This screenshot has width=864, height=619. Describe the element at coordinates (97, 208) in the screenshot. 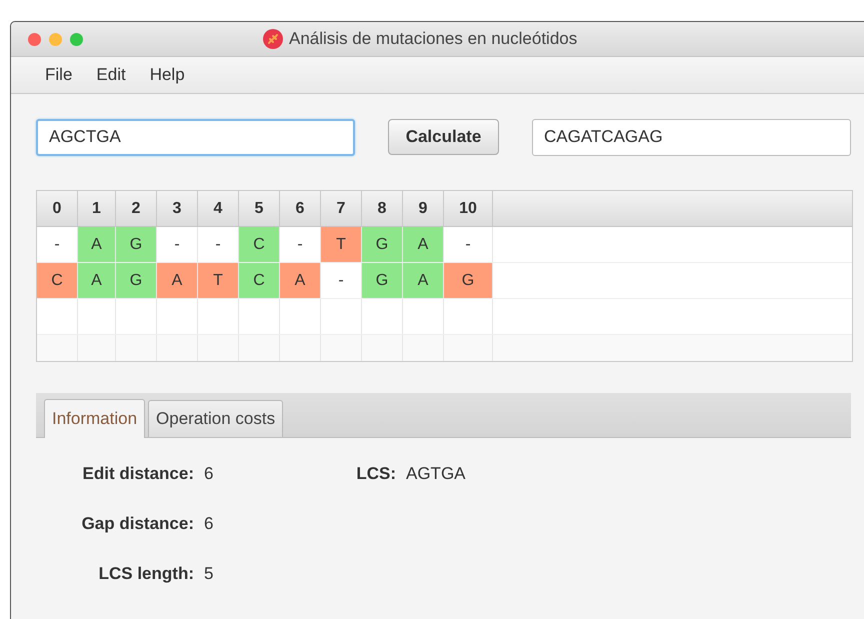

I see `column-header: 1` at that location.